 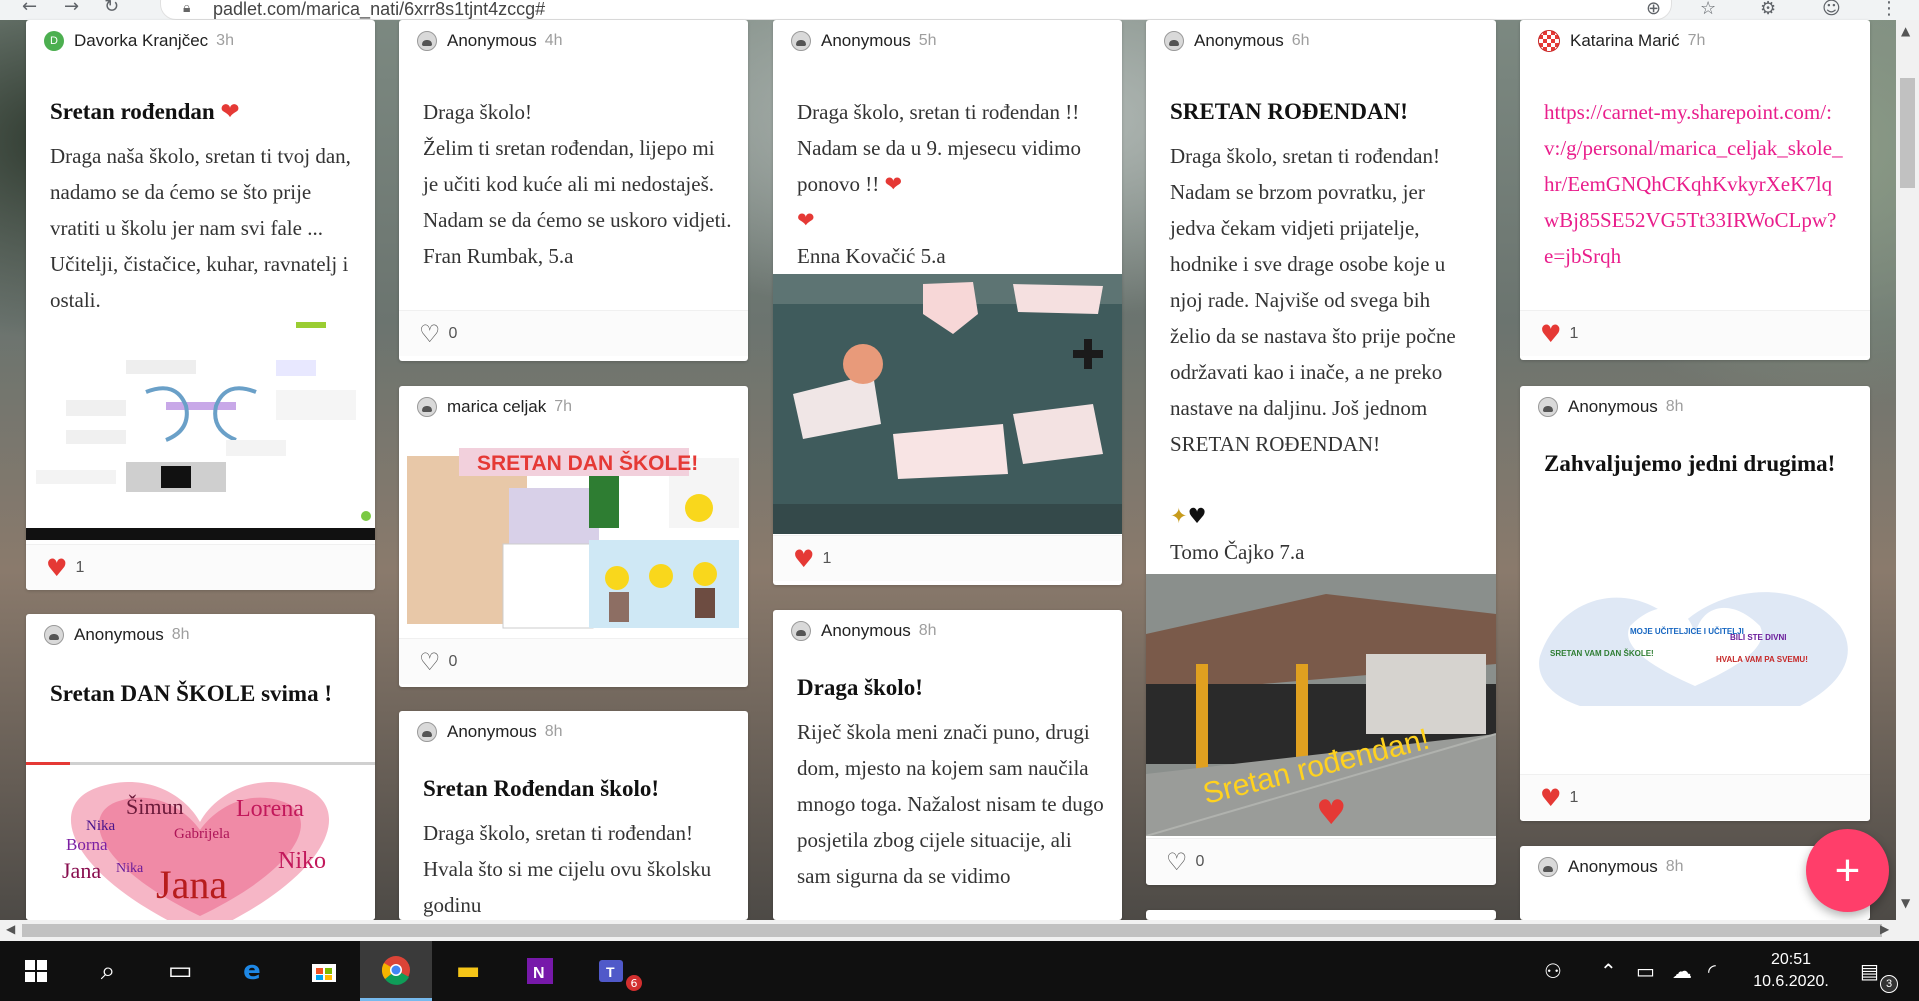 What do you see at coordinates (587, 463) in the screenshot?
I see `collage-caption: SRETAN DAN ŠKOLE!` at bounding box center [587, 463].